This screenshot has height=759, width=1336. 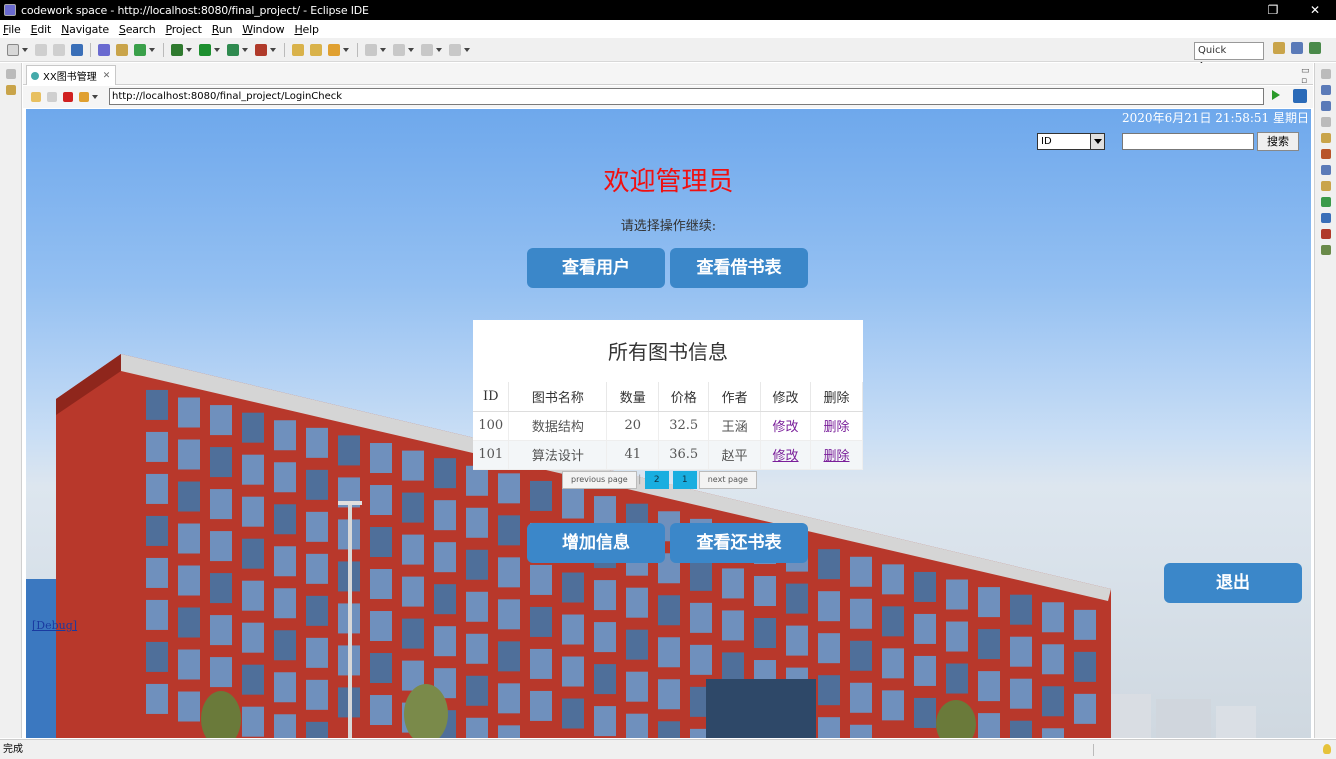 What do you see at coordinates (54, 625) in the screenshot?
I see `debug-link: [Debug]` at bounding box center [54, 625].